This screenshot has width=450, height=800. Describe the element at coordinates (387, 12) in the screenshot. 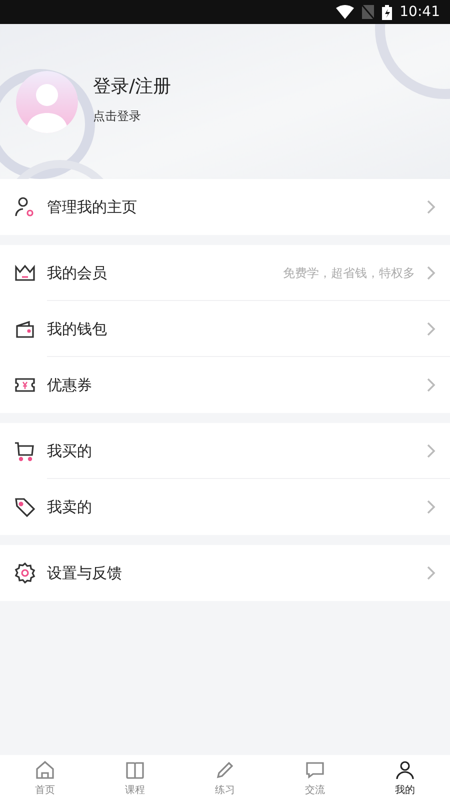

I see `battery-charging-icon` at that location.